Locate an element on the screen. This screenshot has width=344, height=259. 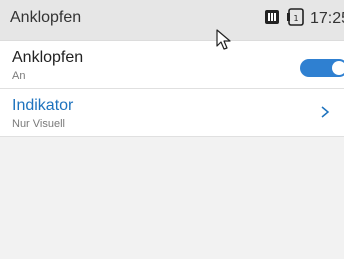
page-title: Anklopfen is located at coordinates (46, 17).